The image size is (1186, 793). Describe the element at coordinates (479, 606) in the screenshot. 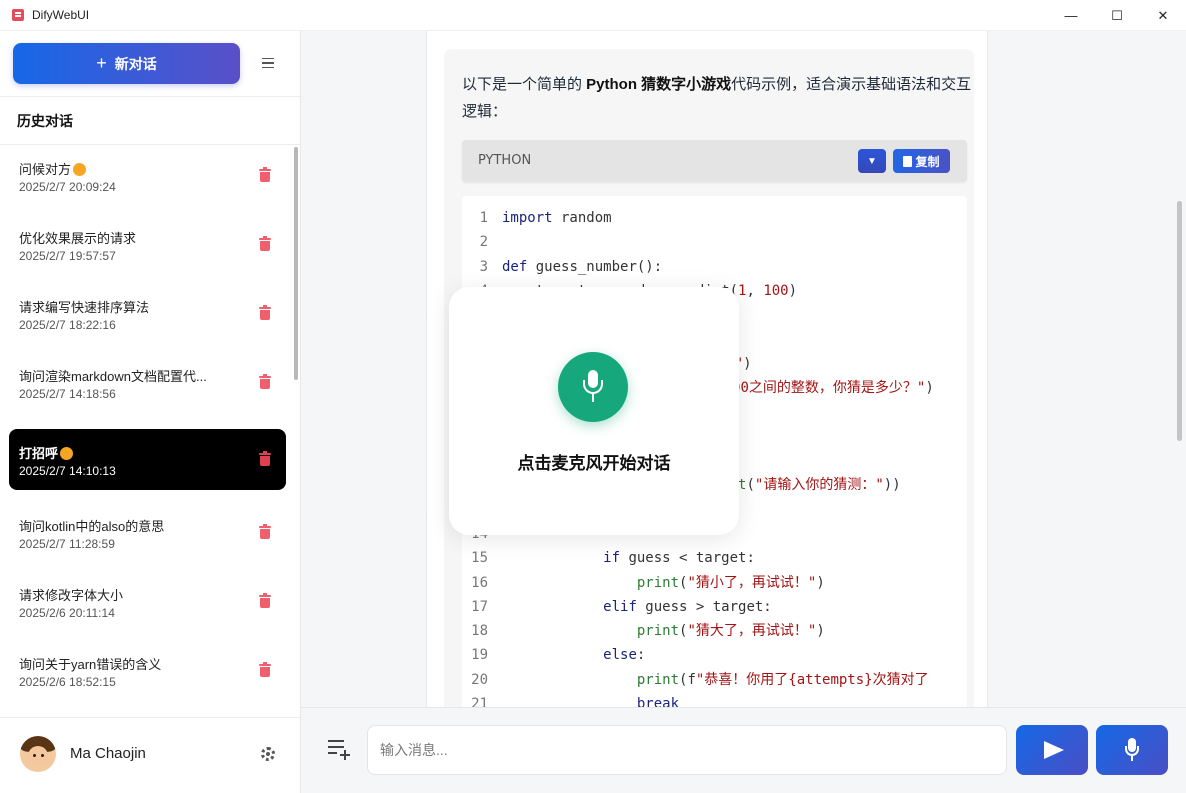

I see `line-number: 17` at that location.